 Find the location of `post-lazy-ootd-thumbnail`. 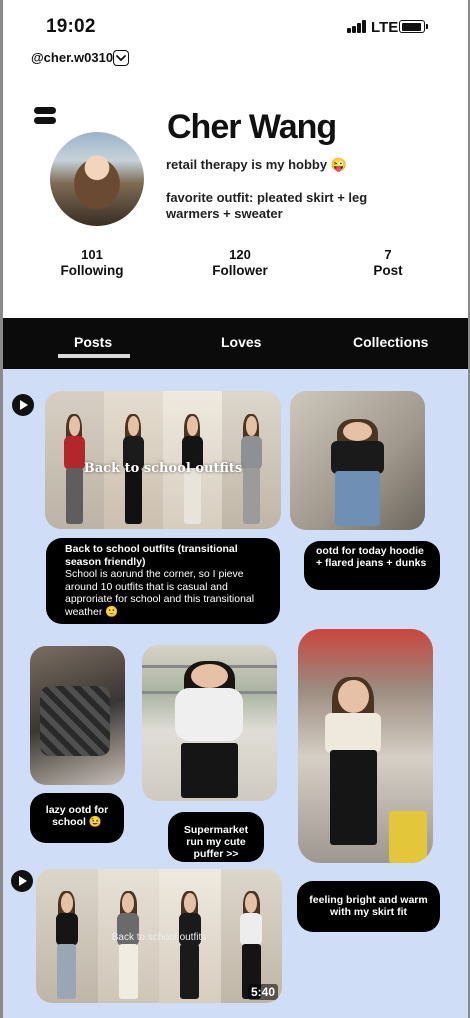

post-lazy-ootd-thumbnail is located at coordinates (77, 715).